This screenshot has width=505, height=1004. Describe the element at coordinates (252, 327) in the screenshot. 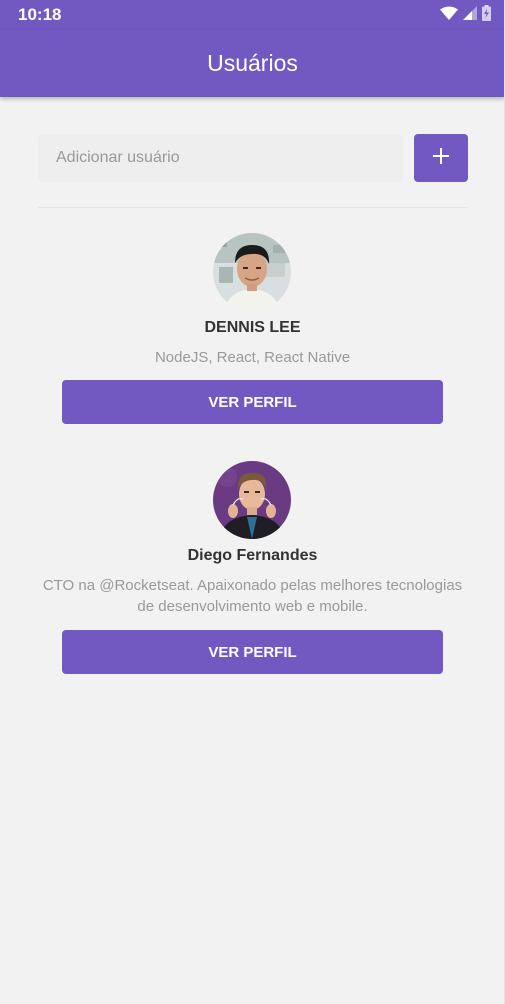

I see `user-name: DENNIS LEE` at that location.